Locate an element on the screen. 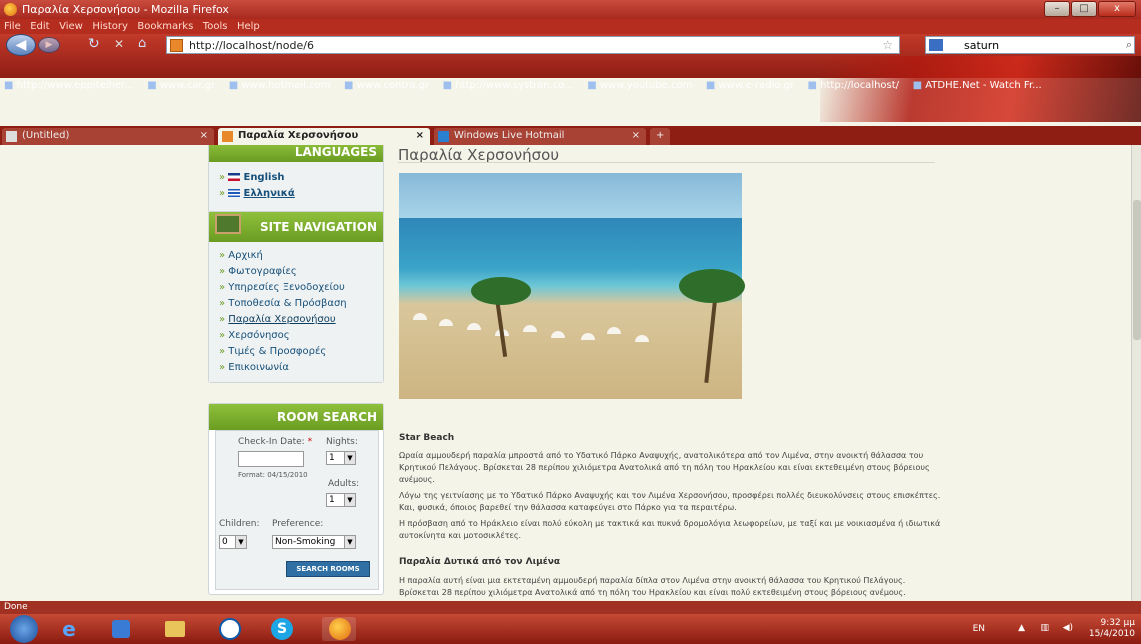 The height and width of the screenshot is (644, 1141). children-label: Children: is located at coordinates (239, 524).